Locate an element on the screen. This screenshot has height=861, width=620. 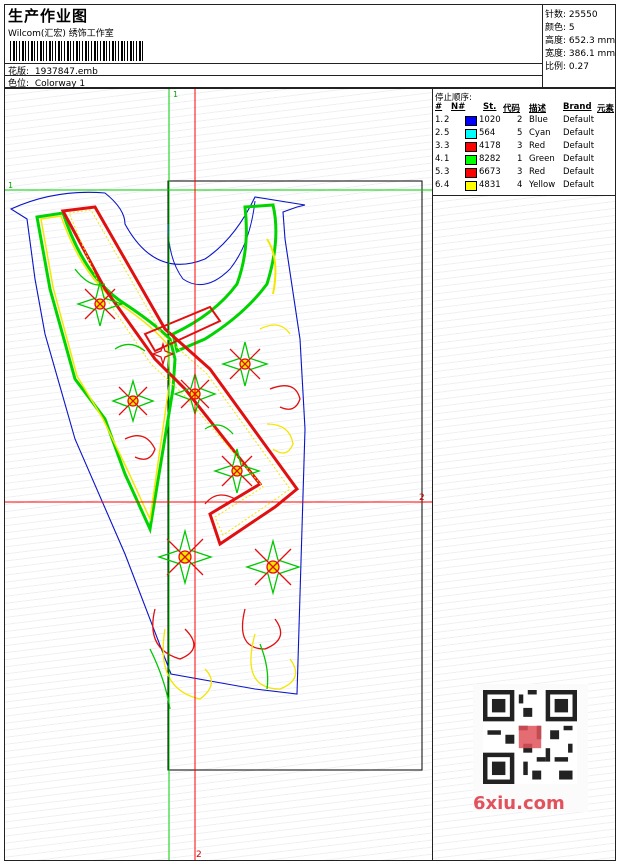
legend-row: 5. 3 6673 3 Red Default is located at coordinates (525, 173).